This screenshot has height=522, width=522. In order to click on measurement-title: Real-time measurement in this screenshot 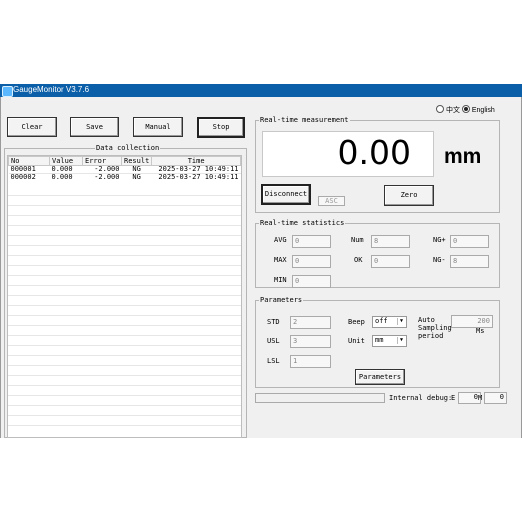, I will do `click(304, 120)`.